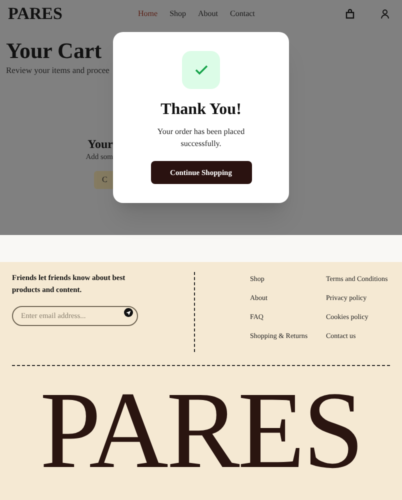  Describe the element at coordinates (201, 70) in the screenshot. I see `checkmark-icon` at that location.